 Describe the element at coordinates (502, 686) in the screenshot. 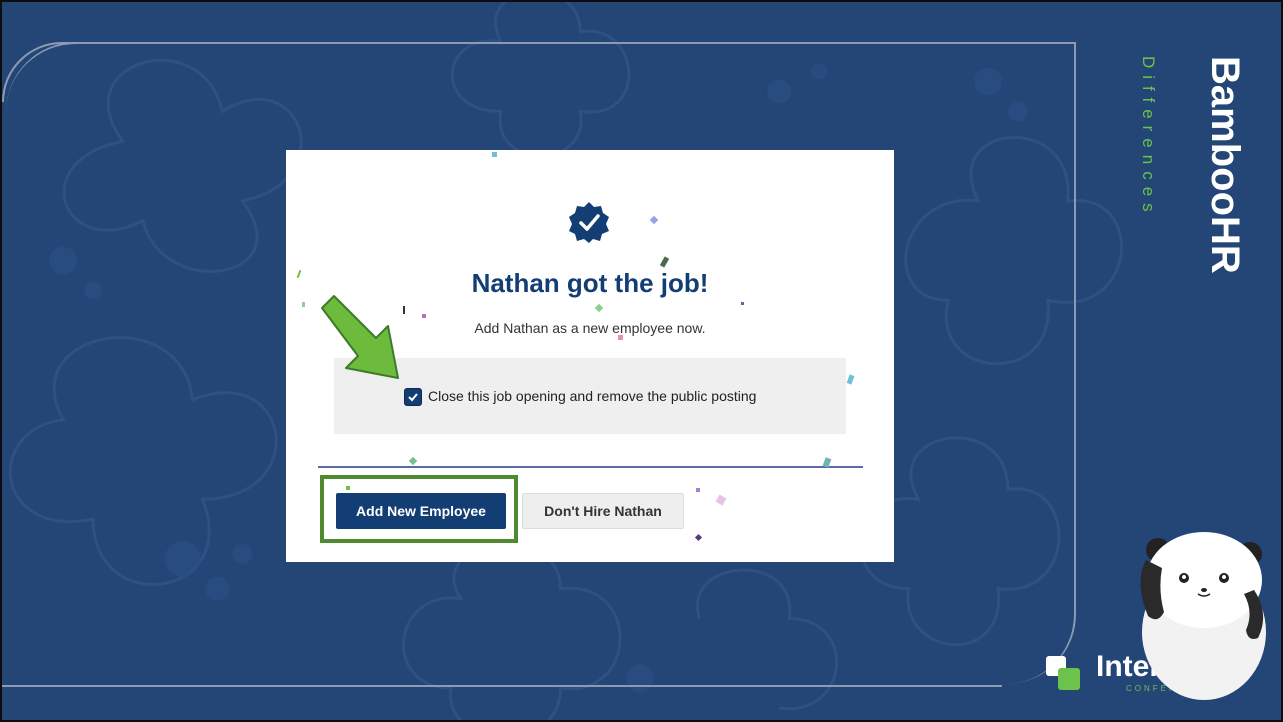

I see `slide-frame-bottom` at that location.